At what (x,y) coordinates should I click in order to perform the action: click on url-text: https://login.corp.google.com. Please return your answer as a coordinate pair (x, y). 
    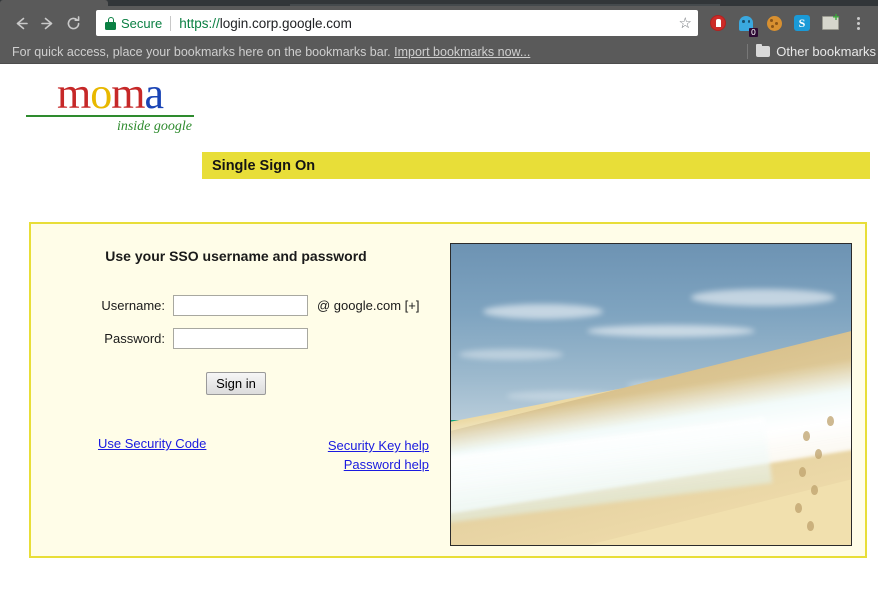
    Looking at the image, I should click on (425, 23).